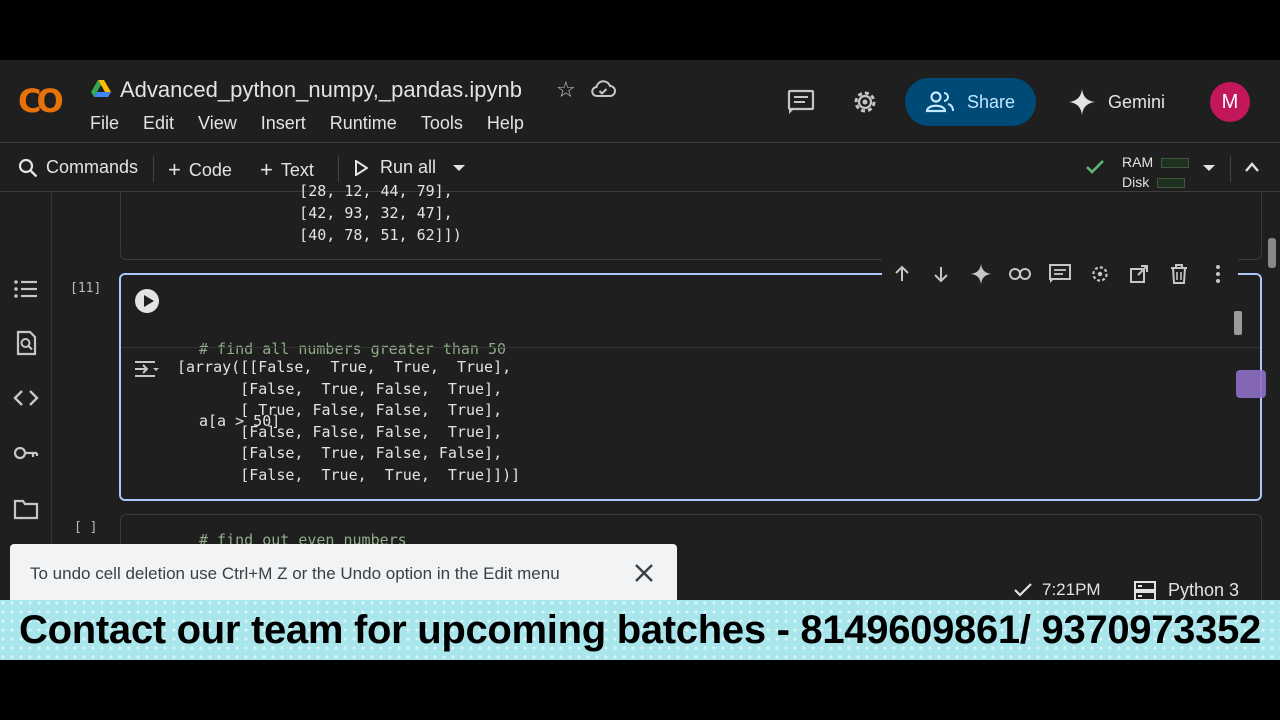  What do you see at coordinates (26, 453) in the screenshot?
I see `secrets-key-icon` at bounding box center [26, 453].